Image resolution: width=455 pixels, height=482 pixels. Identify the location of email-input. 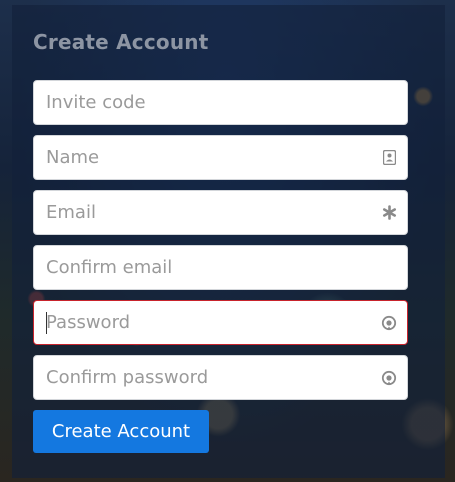
(220, 212).